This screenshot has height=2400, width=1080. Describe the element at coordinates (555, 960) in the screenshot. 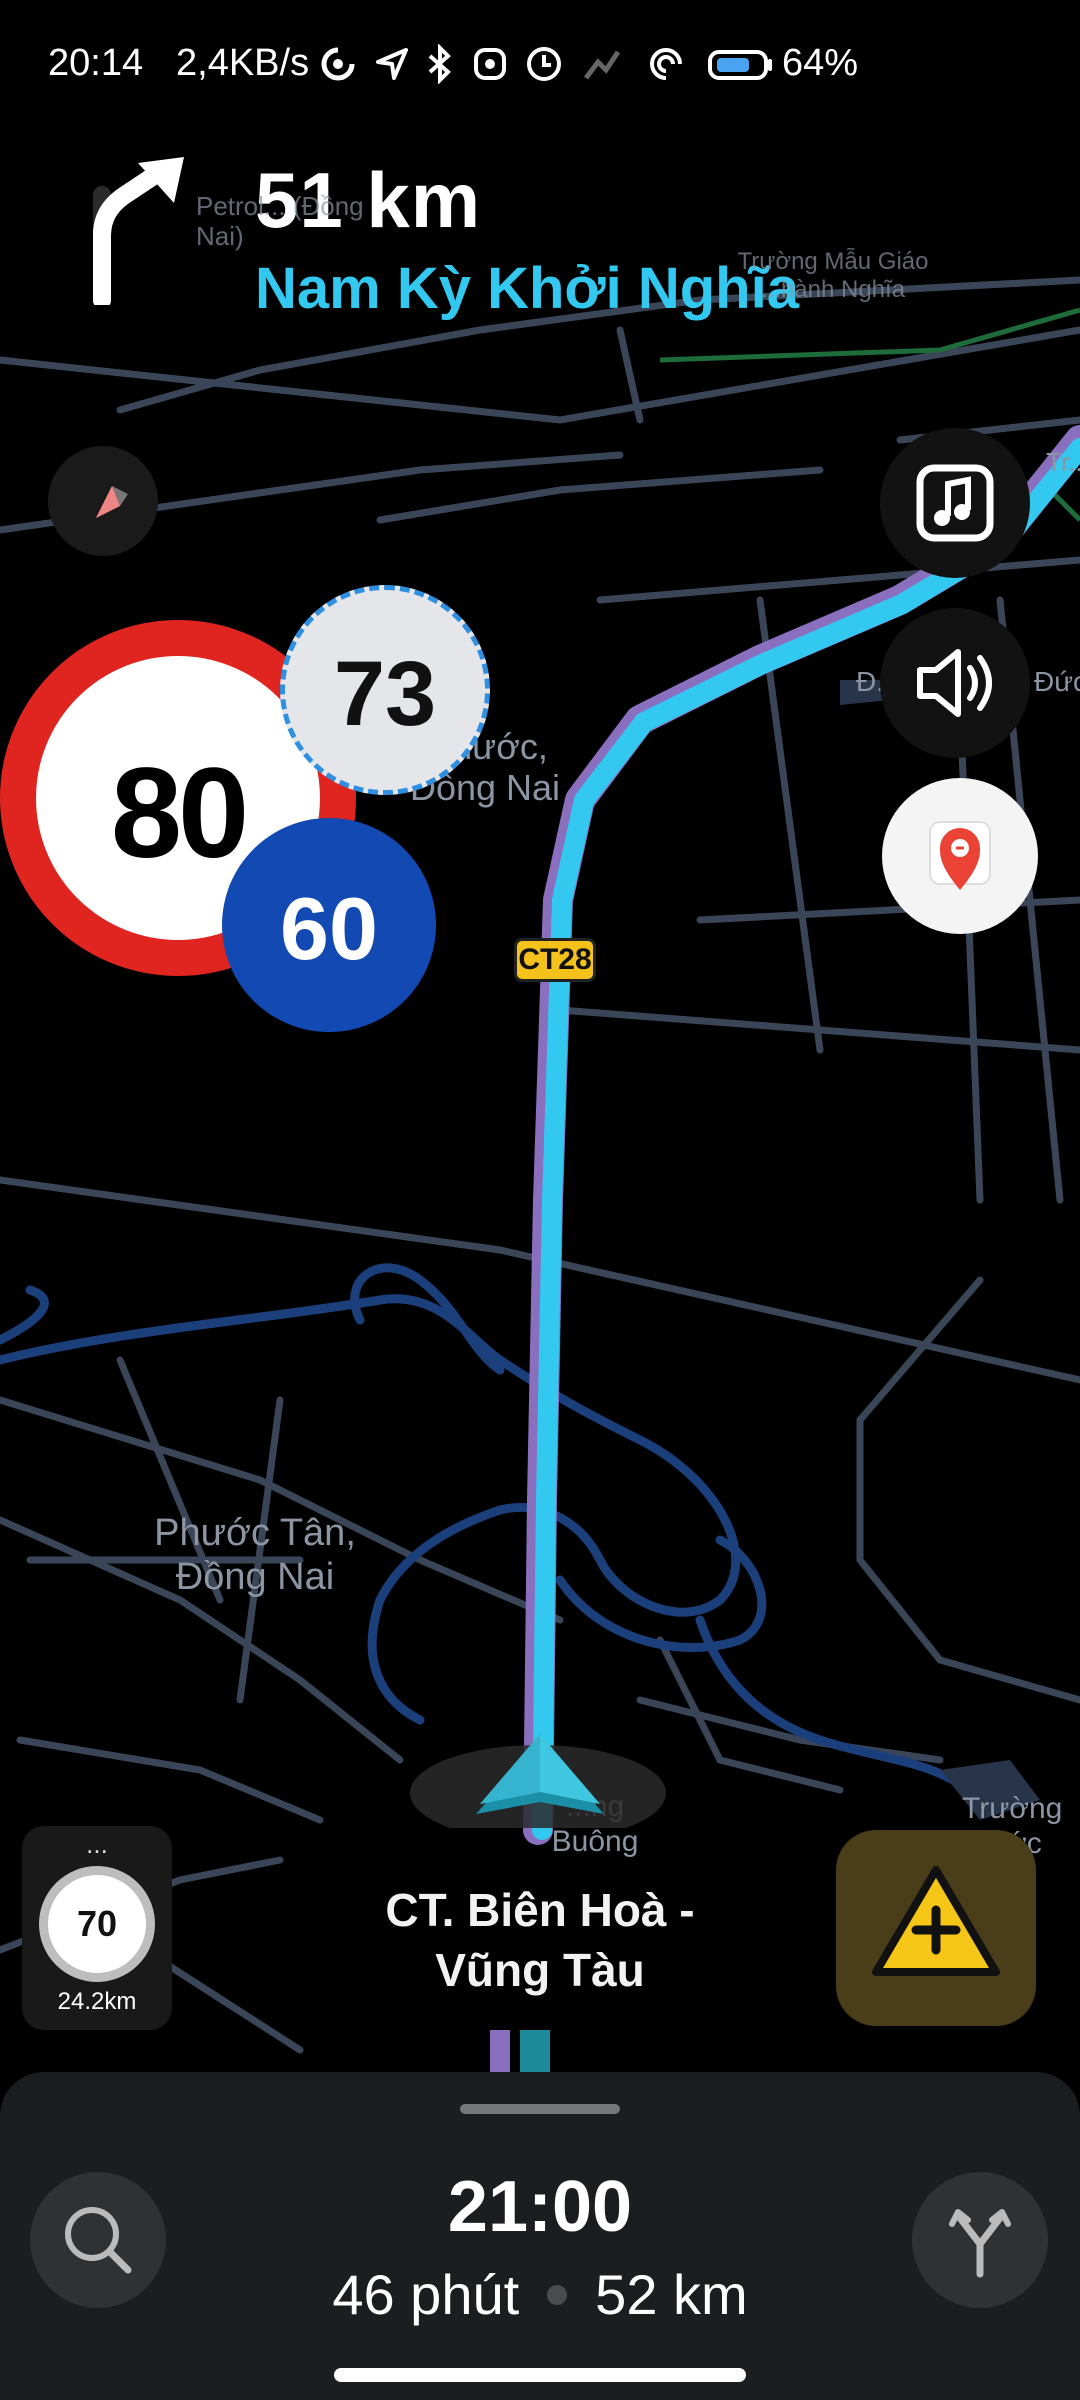

I see `road-shield: CT28` at that location.